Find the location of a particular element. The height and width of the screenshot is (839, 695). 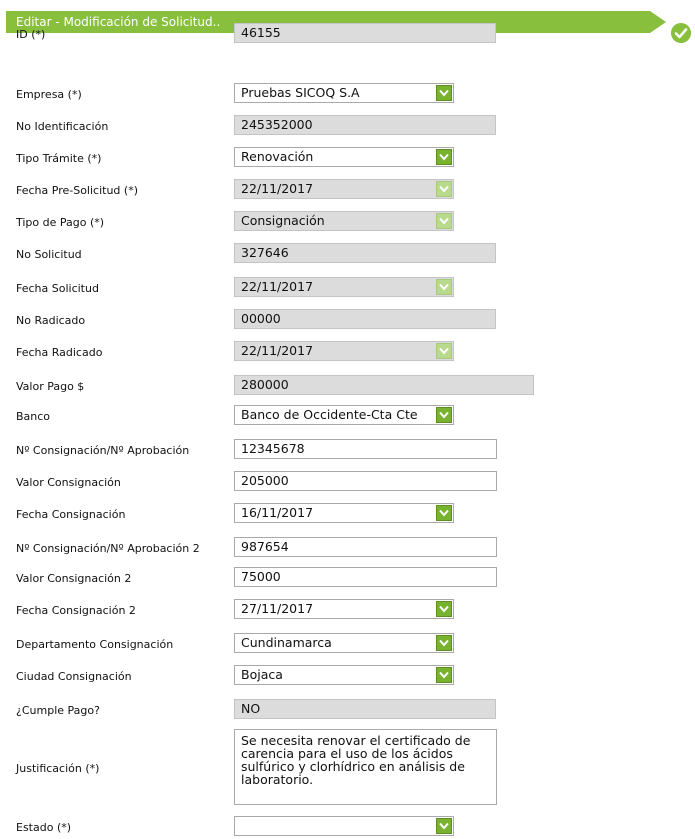

row-valor-pago: Valor Pago $ 280000 is located at coordinates (276, 386).